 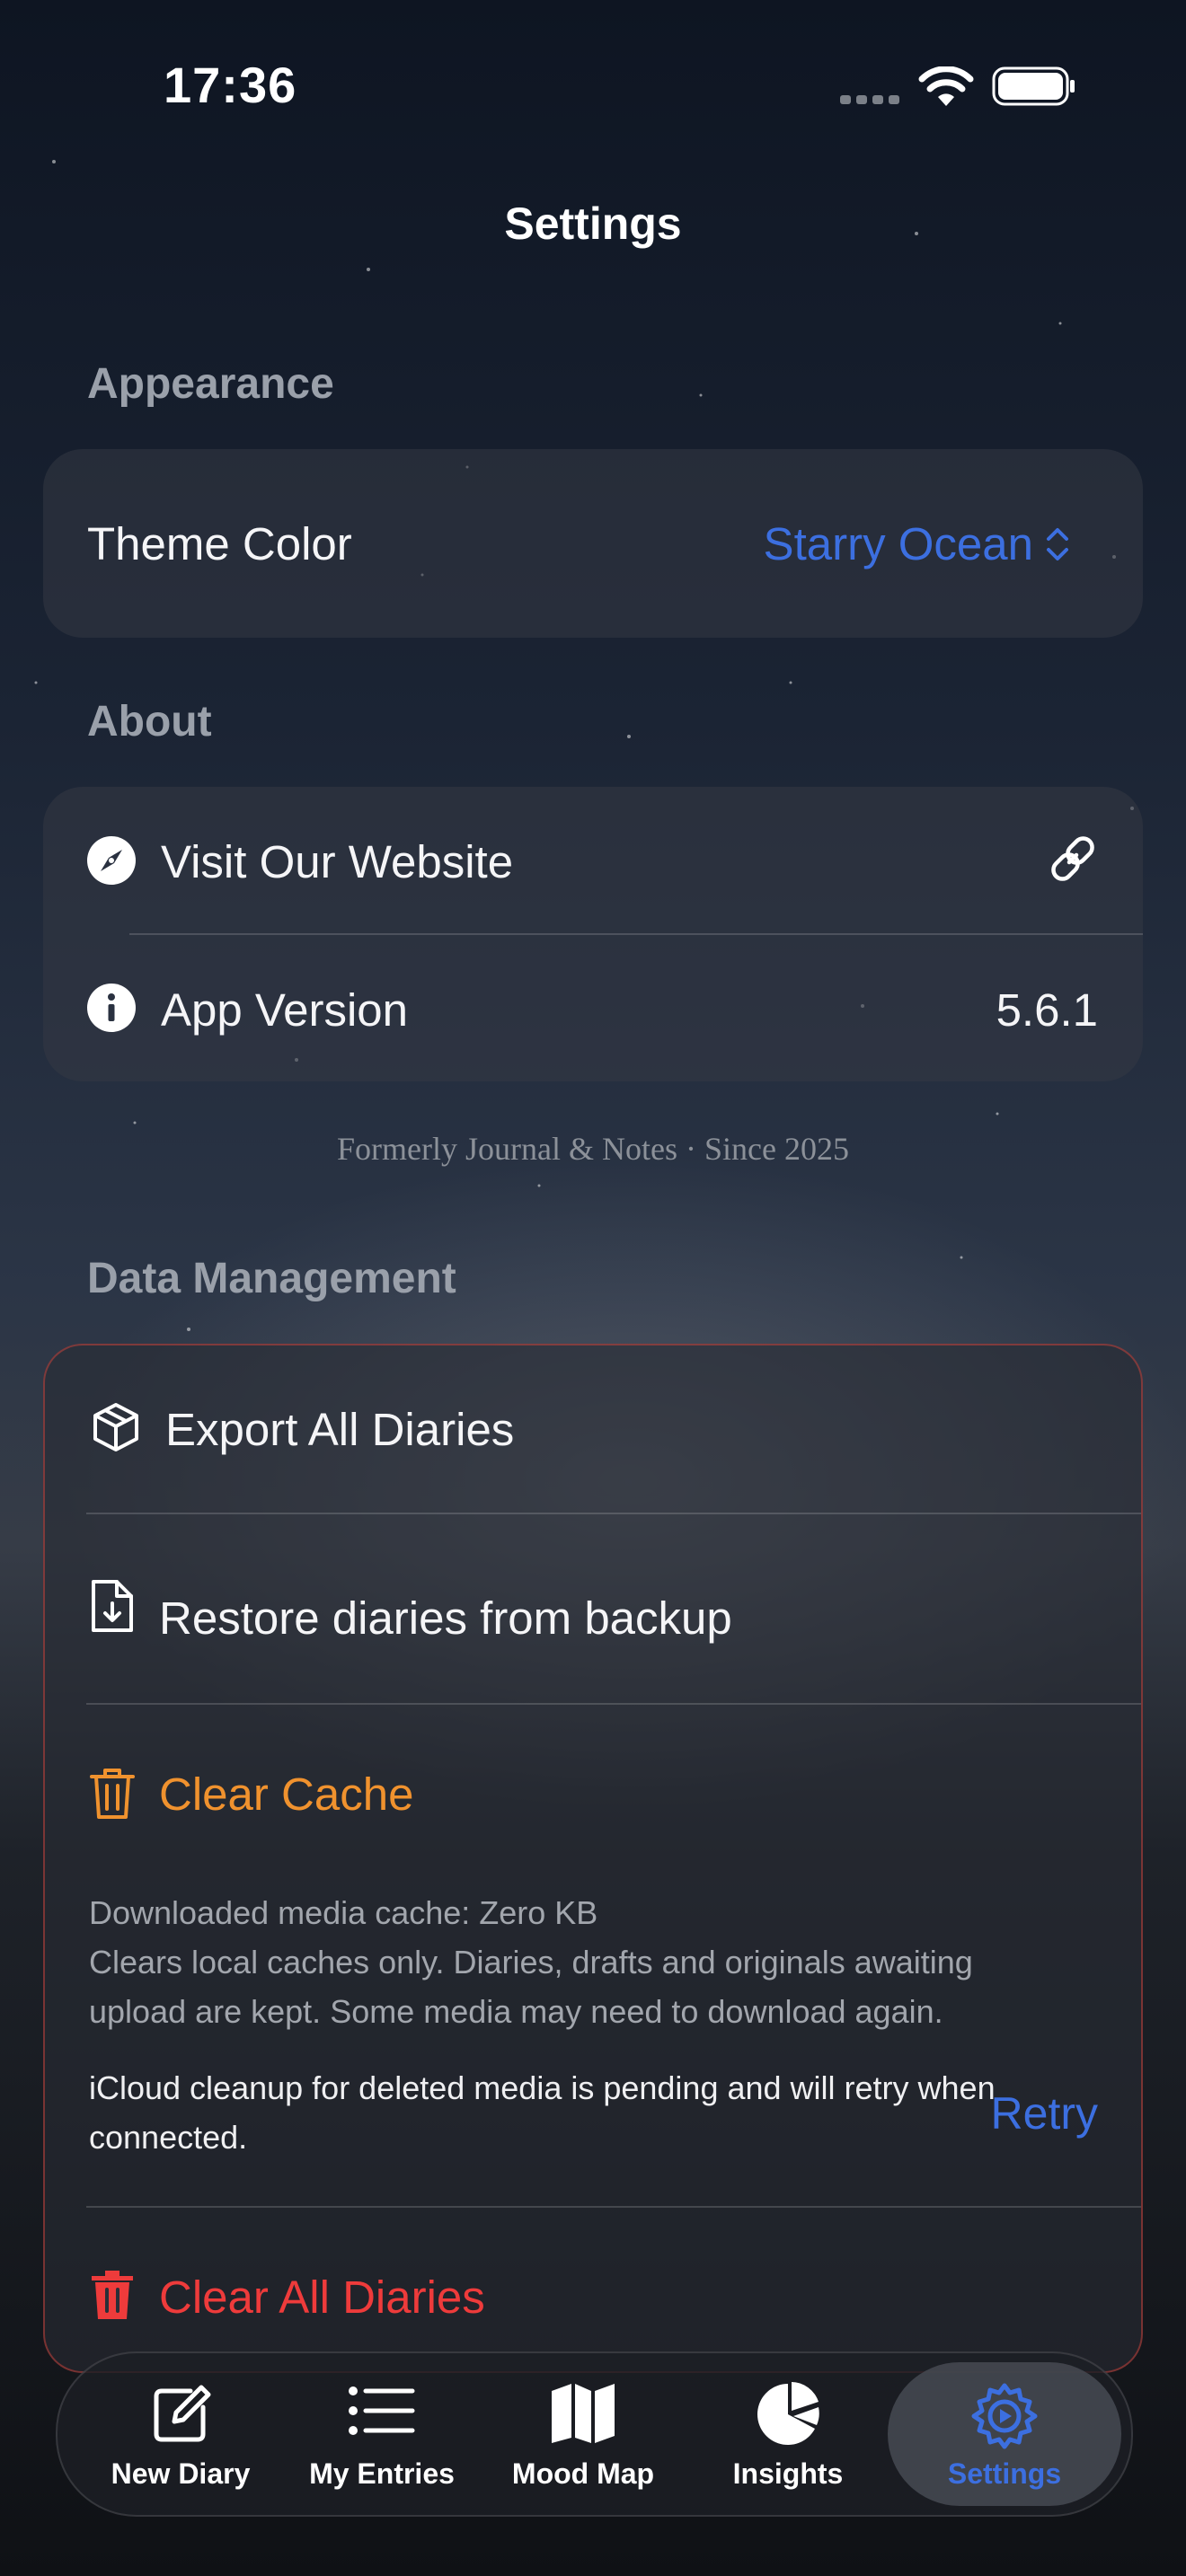 I want to click on clear-cache-label: Clear Cache, so click(x=286, y=1794).